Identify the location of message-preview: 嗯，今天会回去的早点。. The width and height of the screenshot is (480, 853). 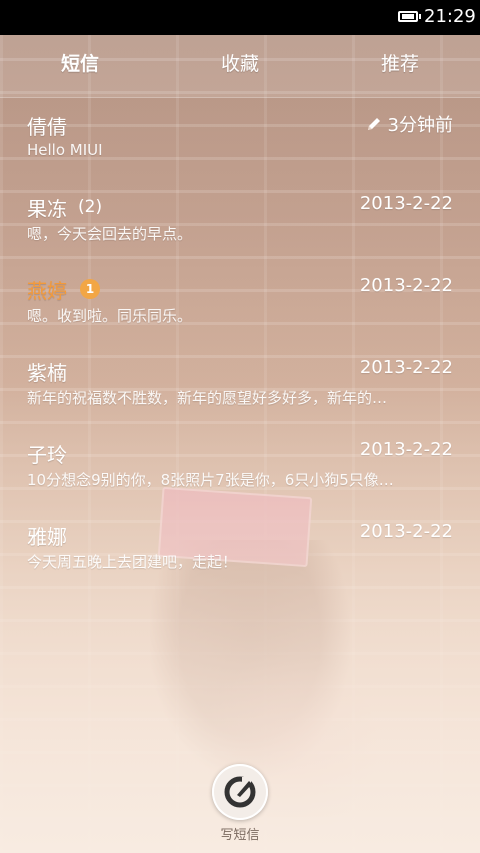
(110, 234).